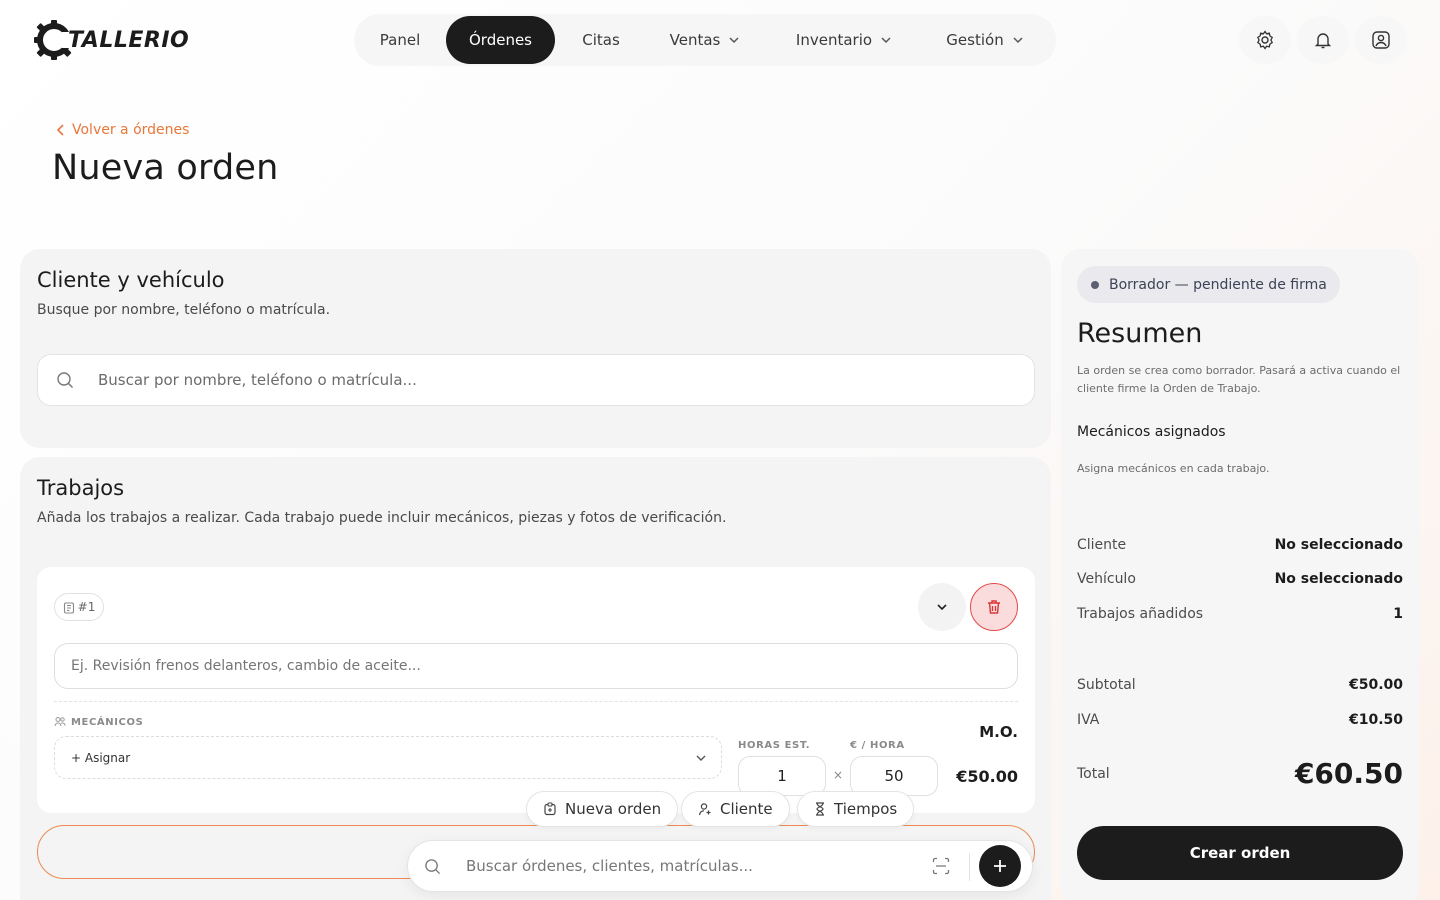 This screenshot has height=900, width=1440. I want to click on hours-label: HORAS EST., so click(774, 745).